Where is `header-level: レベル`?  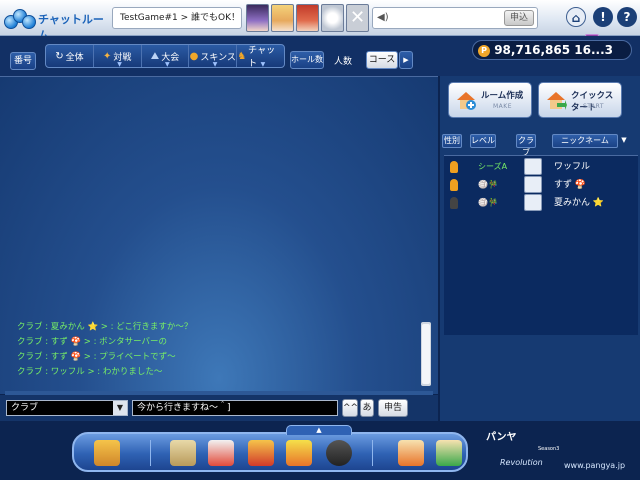 header-level: レベル is located at coordinates (483, 141).